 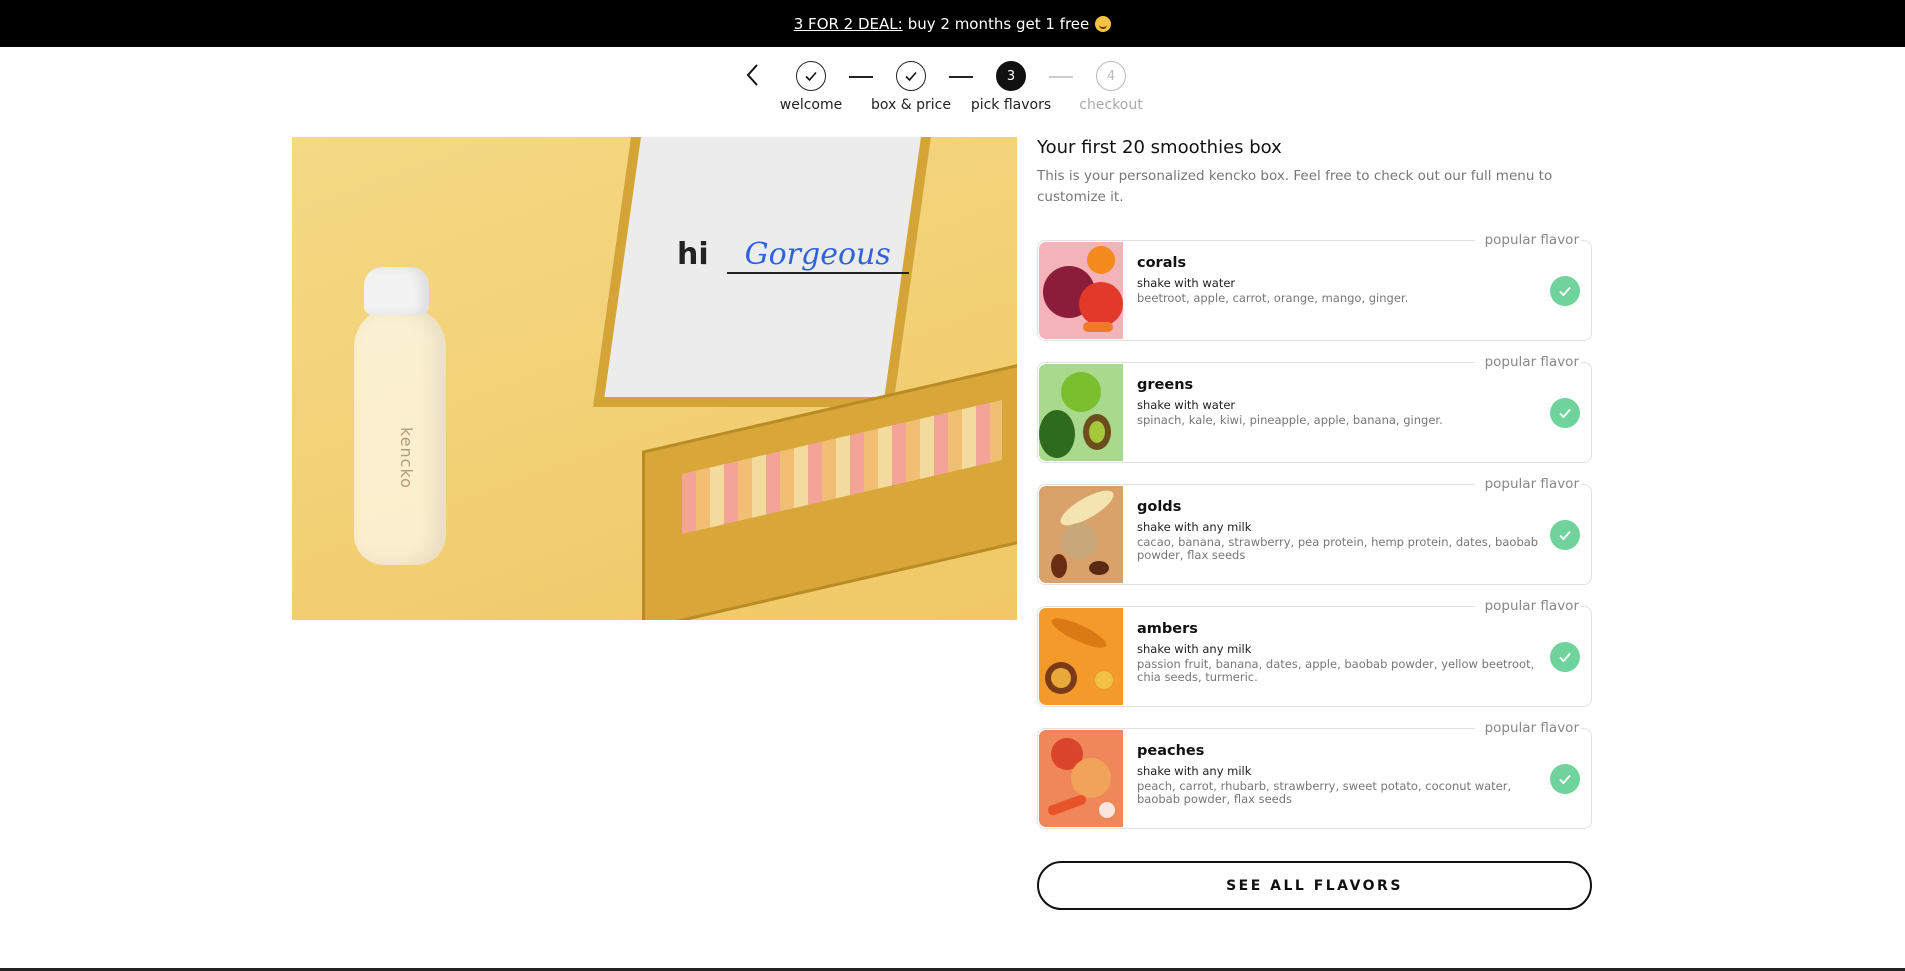 I want to click on step-pick-flavors: 3 pick flavors, so click(x=1011, y=87).